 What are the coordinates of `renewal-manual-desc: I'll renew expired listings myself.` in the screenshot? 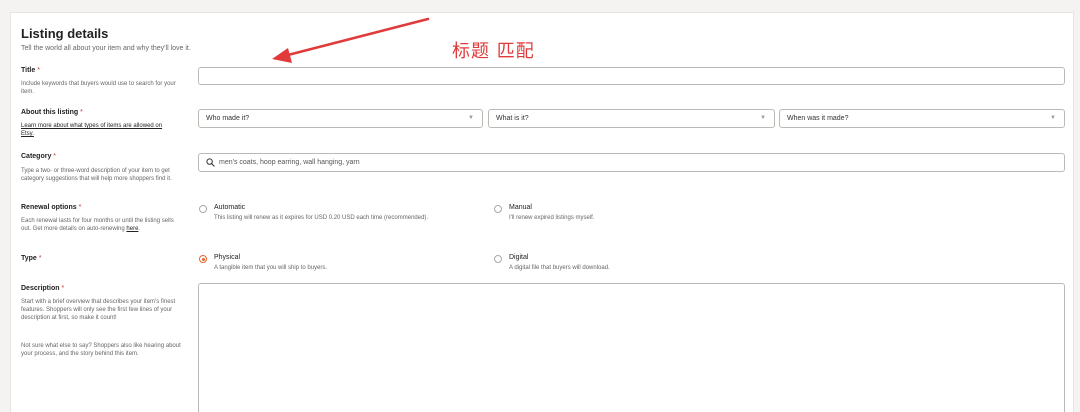 It's located at (552, 218).